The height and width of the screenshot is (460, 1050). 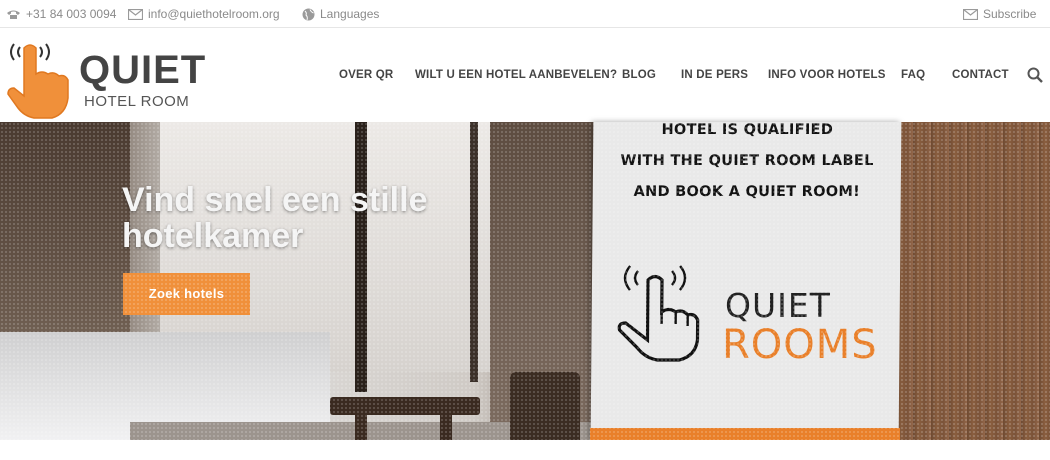 I want to click on page-bottom, so click(x=525, y=450).